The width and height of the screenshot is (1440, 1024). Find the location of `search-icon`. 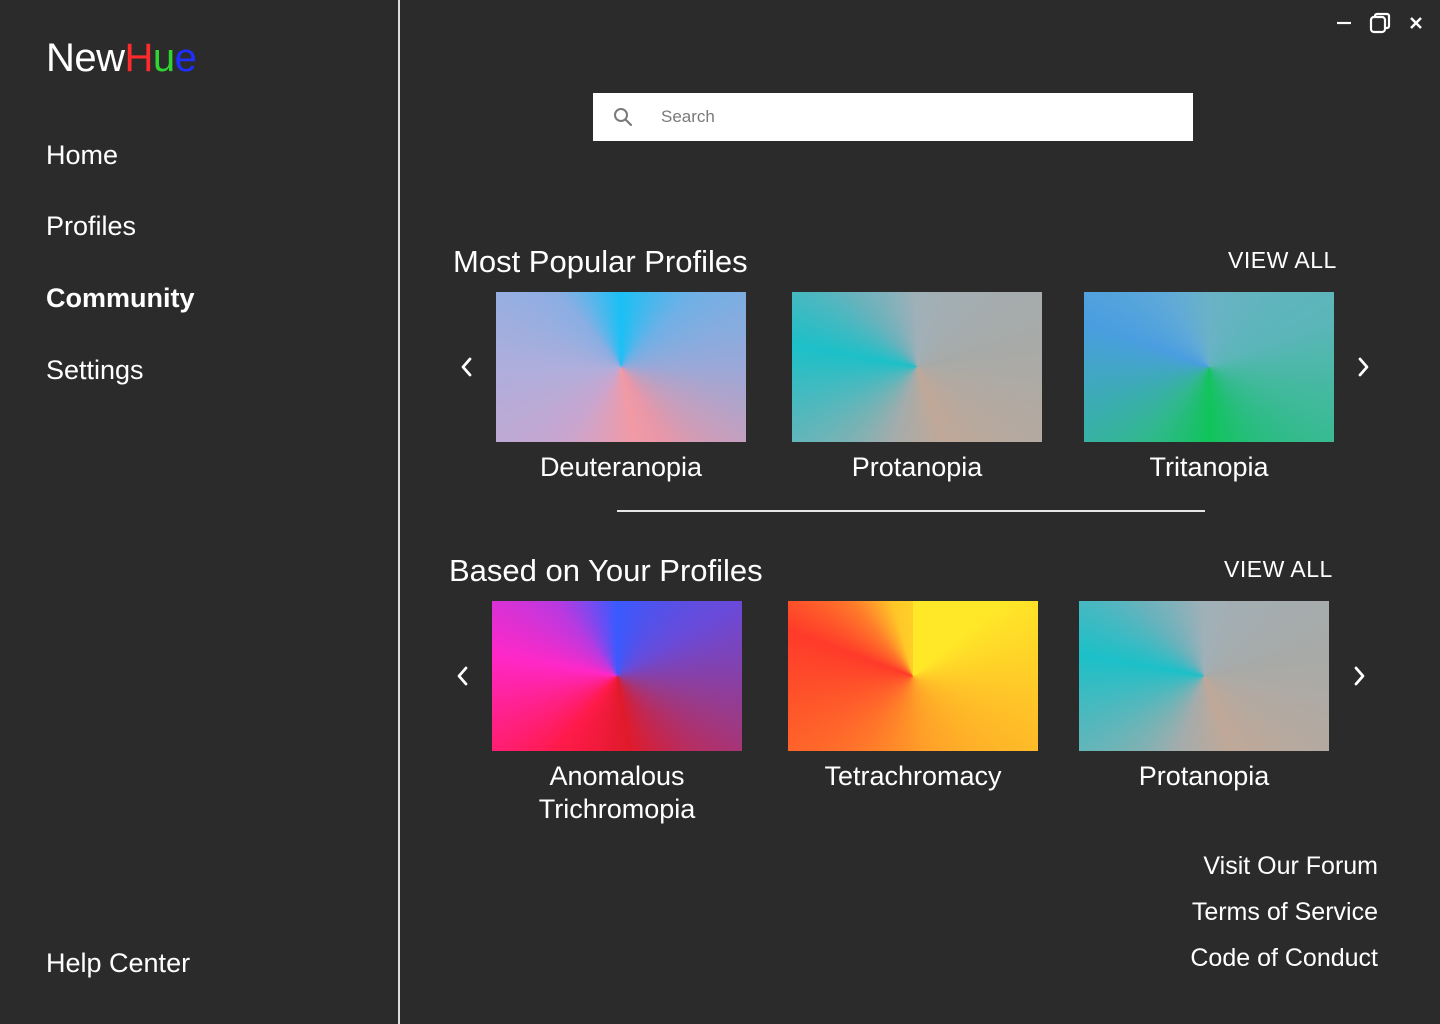

search-icon is located at coordinates (623, 117).